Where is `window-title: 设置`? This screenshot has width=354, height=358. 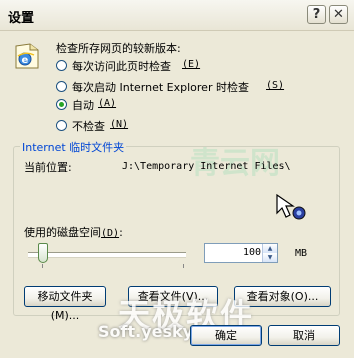
window-title: 设置 is located at coordinates (21, 18).